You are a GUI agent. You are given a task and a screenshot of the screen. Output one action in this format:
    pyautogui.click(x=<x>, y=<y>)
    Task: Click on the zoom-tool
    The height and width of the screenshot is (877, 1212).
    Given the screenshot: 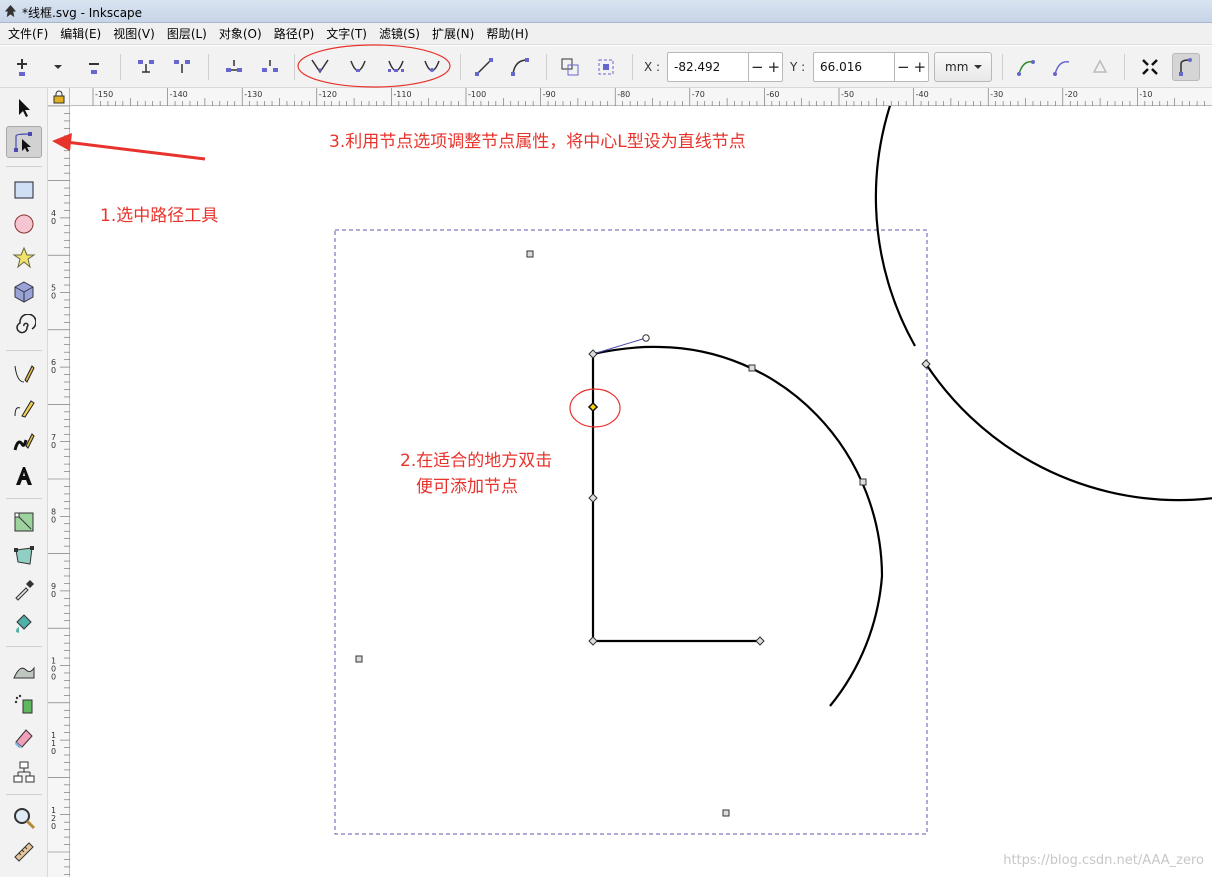 What is the action you would take?
    pyautogui.click(x=24, y=818)
    